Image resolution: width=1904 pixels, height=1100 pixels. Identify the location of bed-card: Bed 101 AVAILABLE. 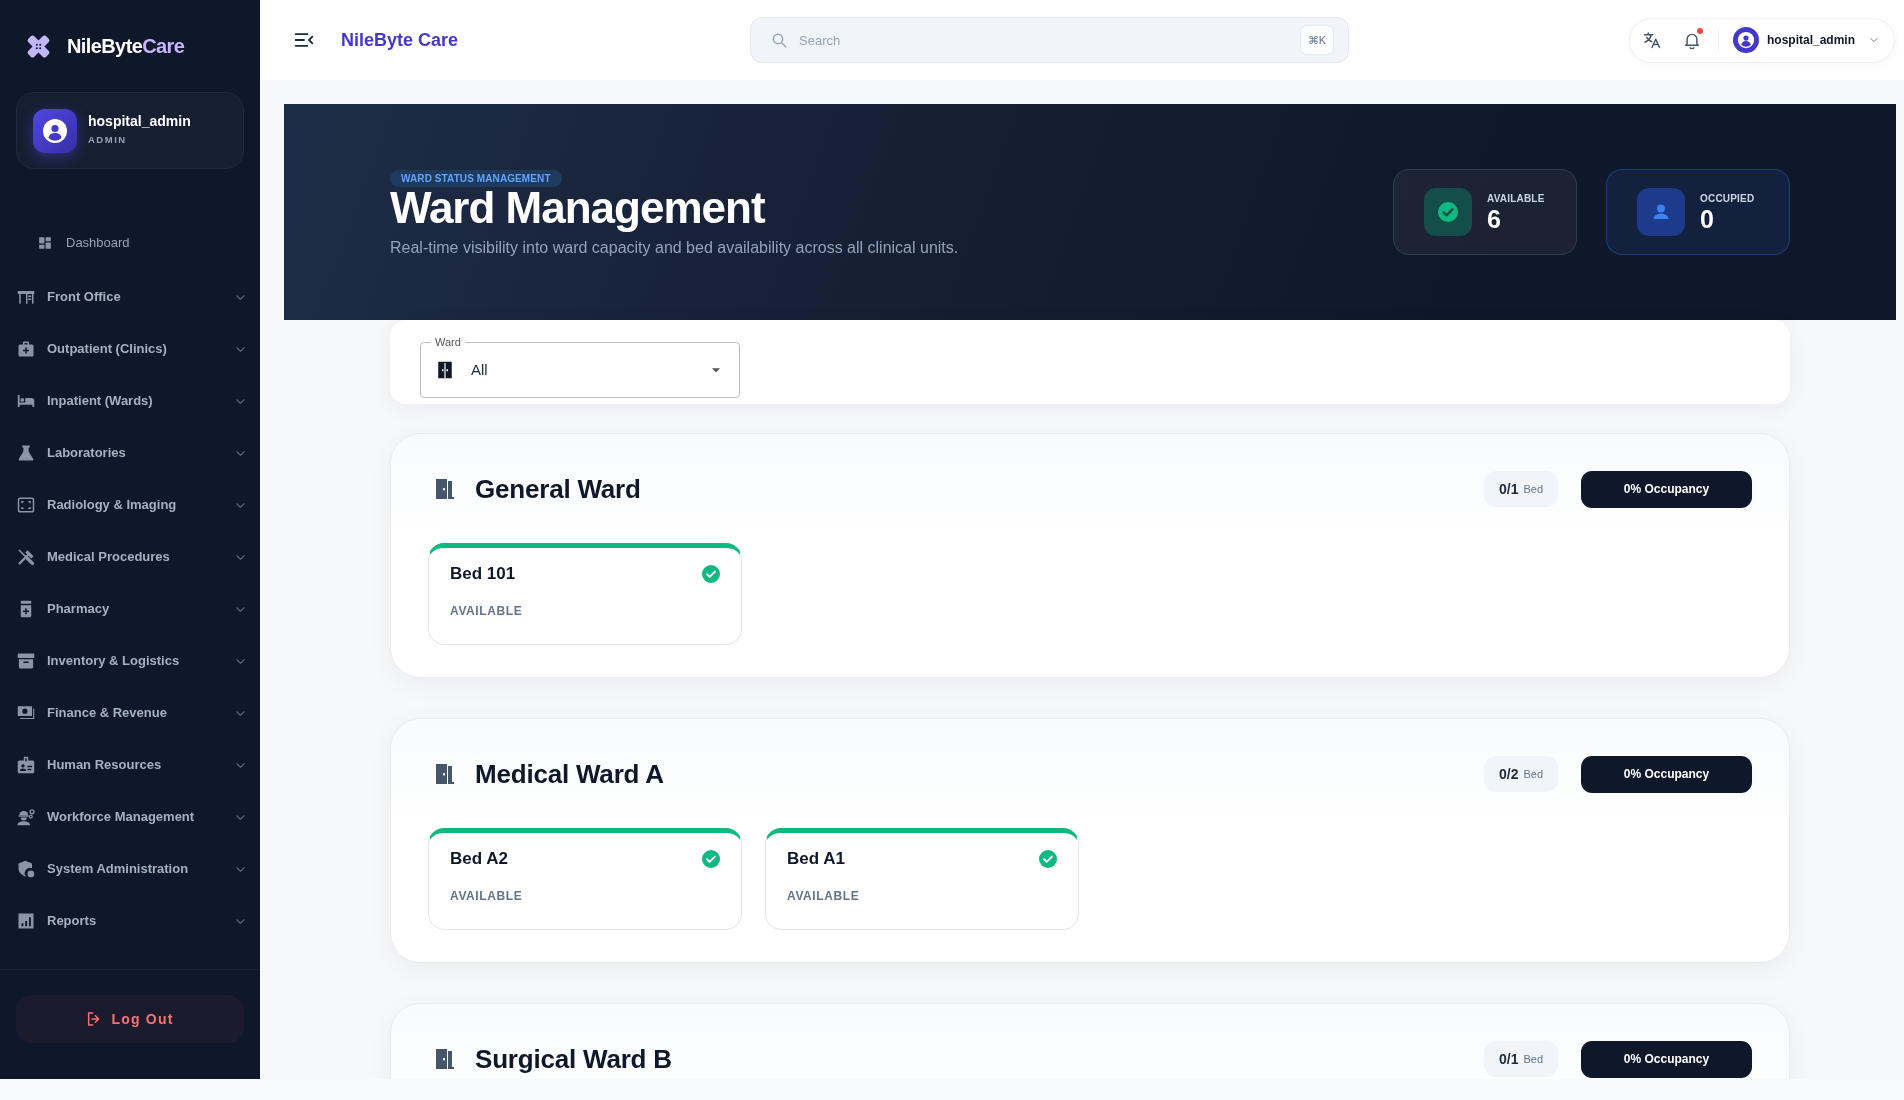
(585, 594).